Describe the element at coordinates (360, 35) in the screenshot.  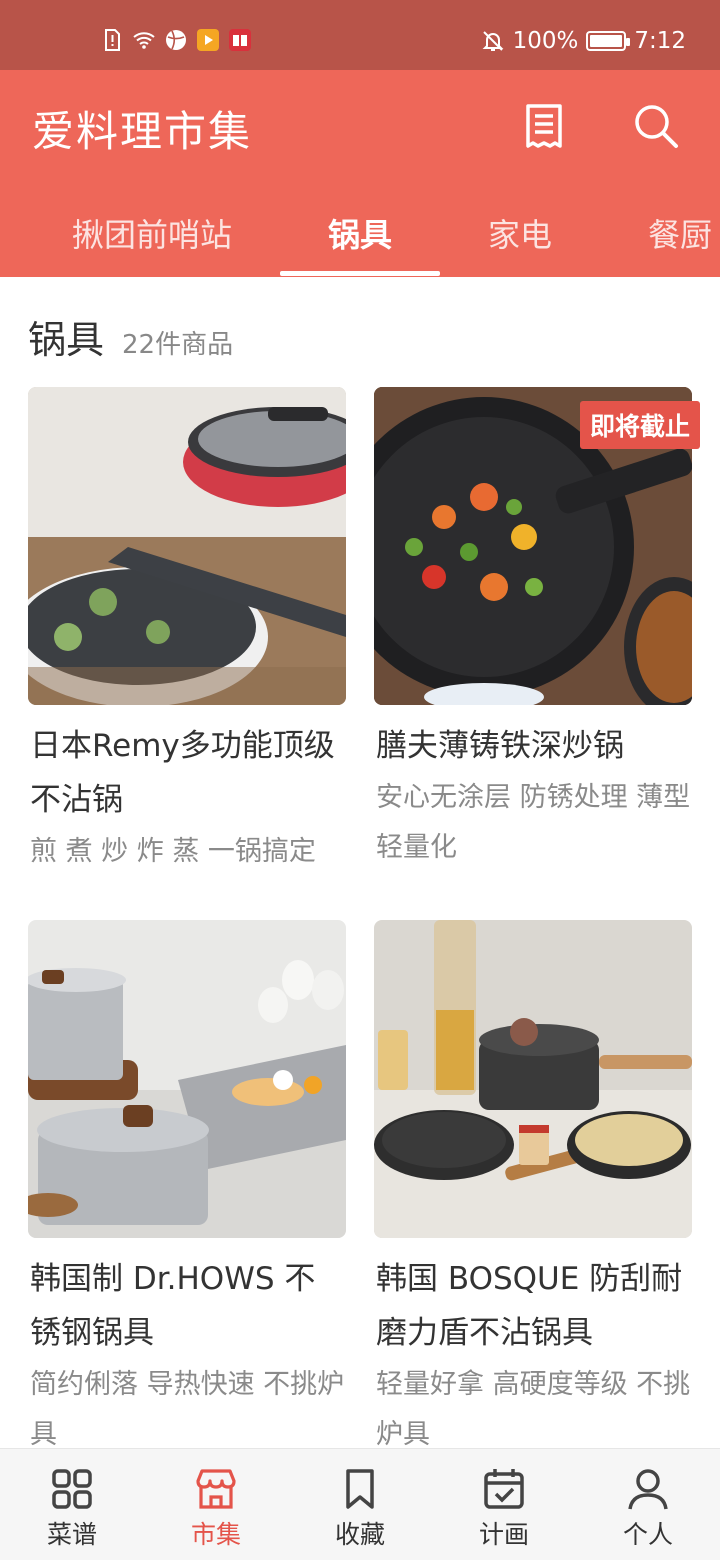
I see `status-bar: 100% 7:12` at that location.